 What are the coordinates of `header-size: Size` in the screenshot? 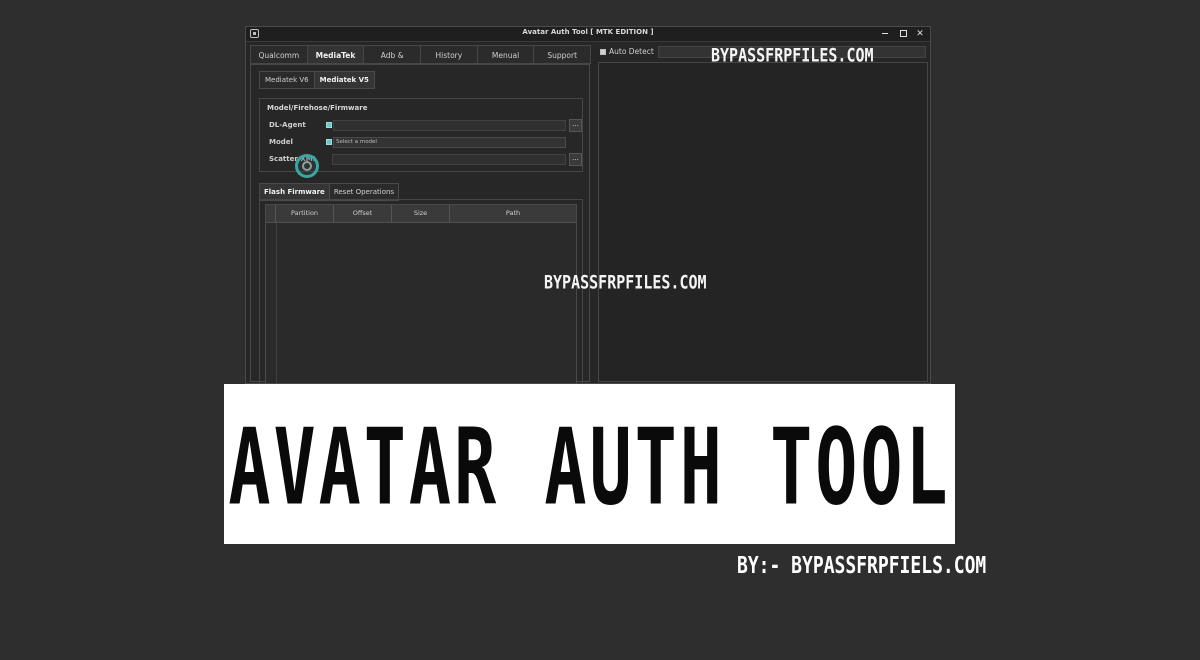 It's located at (421, 213).